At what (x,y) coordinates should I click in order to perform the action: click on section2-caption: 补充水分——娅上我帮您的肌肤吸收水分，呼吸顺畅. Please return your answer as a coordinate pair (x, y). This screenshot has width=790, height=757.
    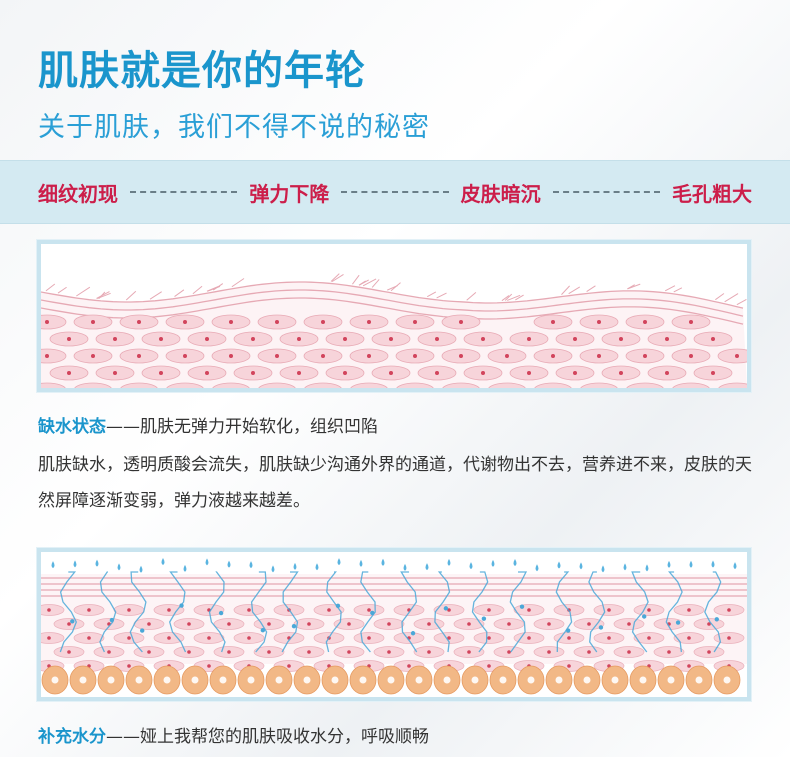
    Looking at the image, I should click on (233, 734).